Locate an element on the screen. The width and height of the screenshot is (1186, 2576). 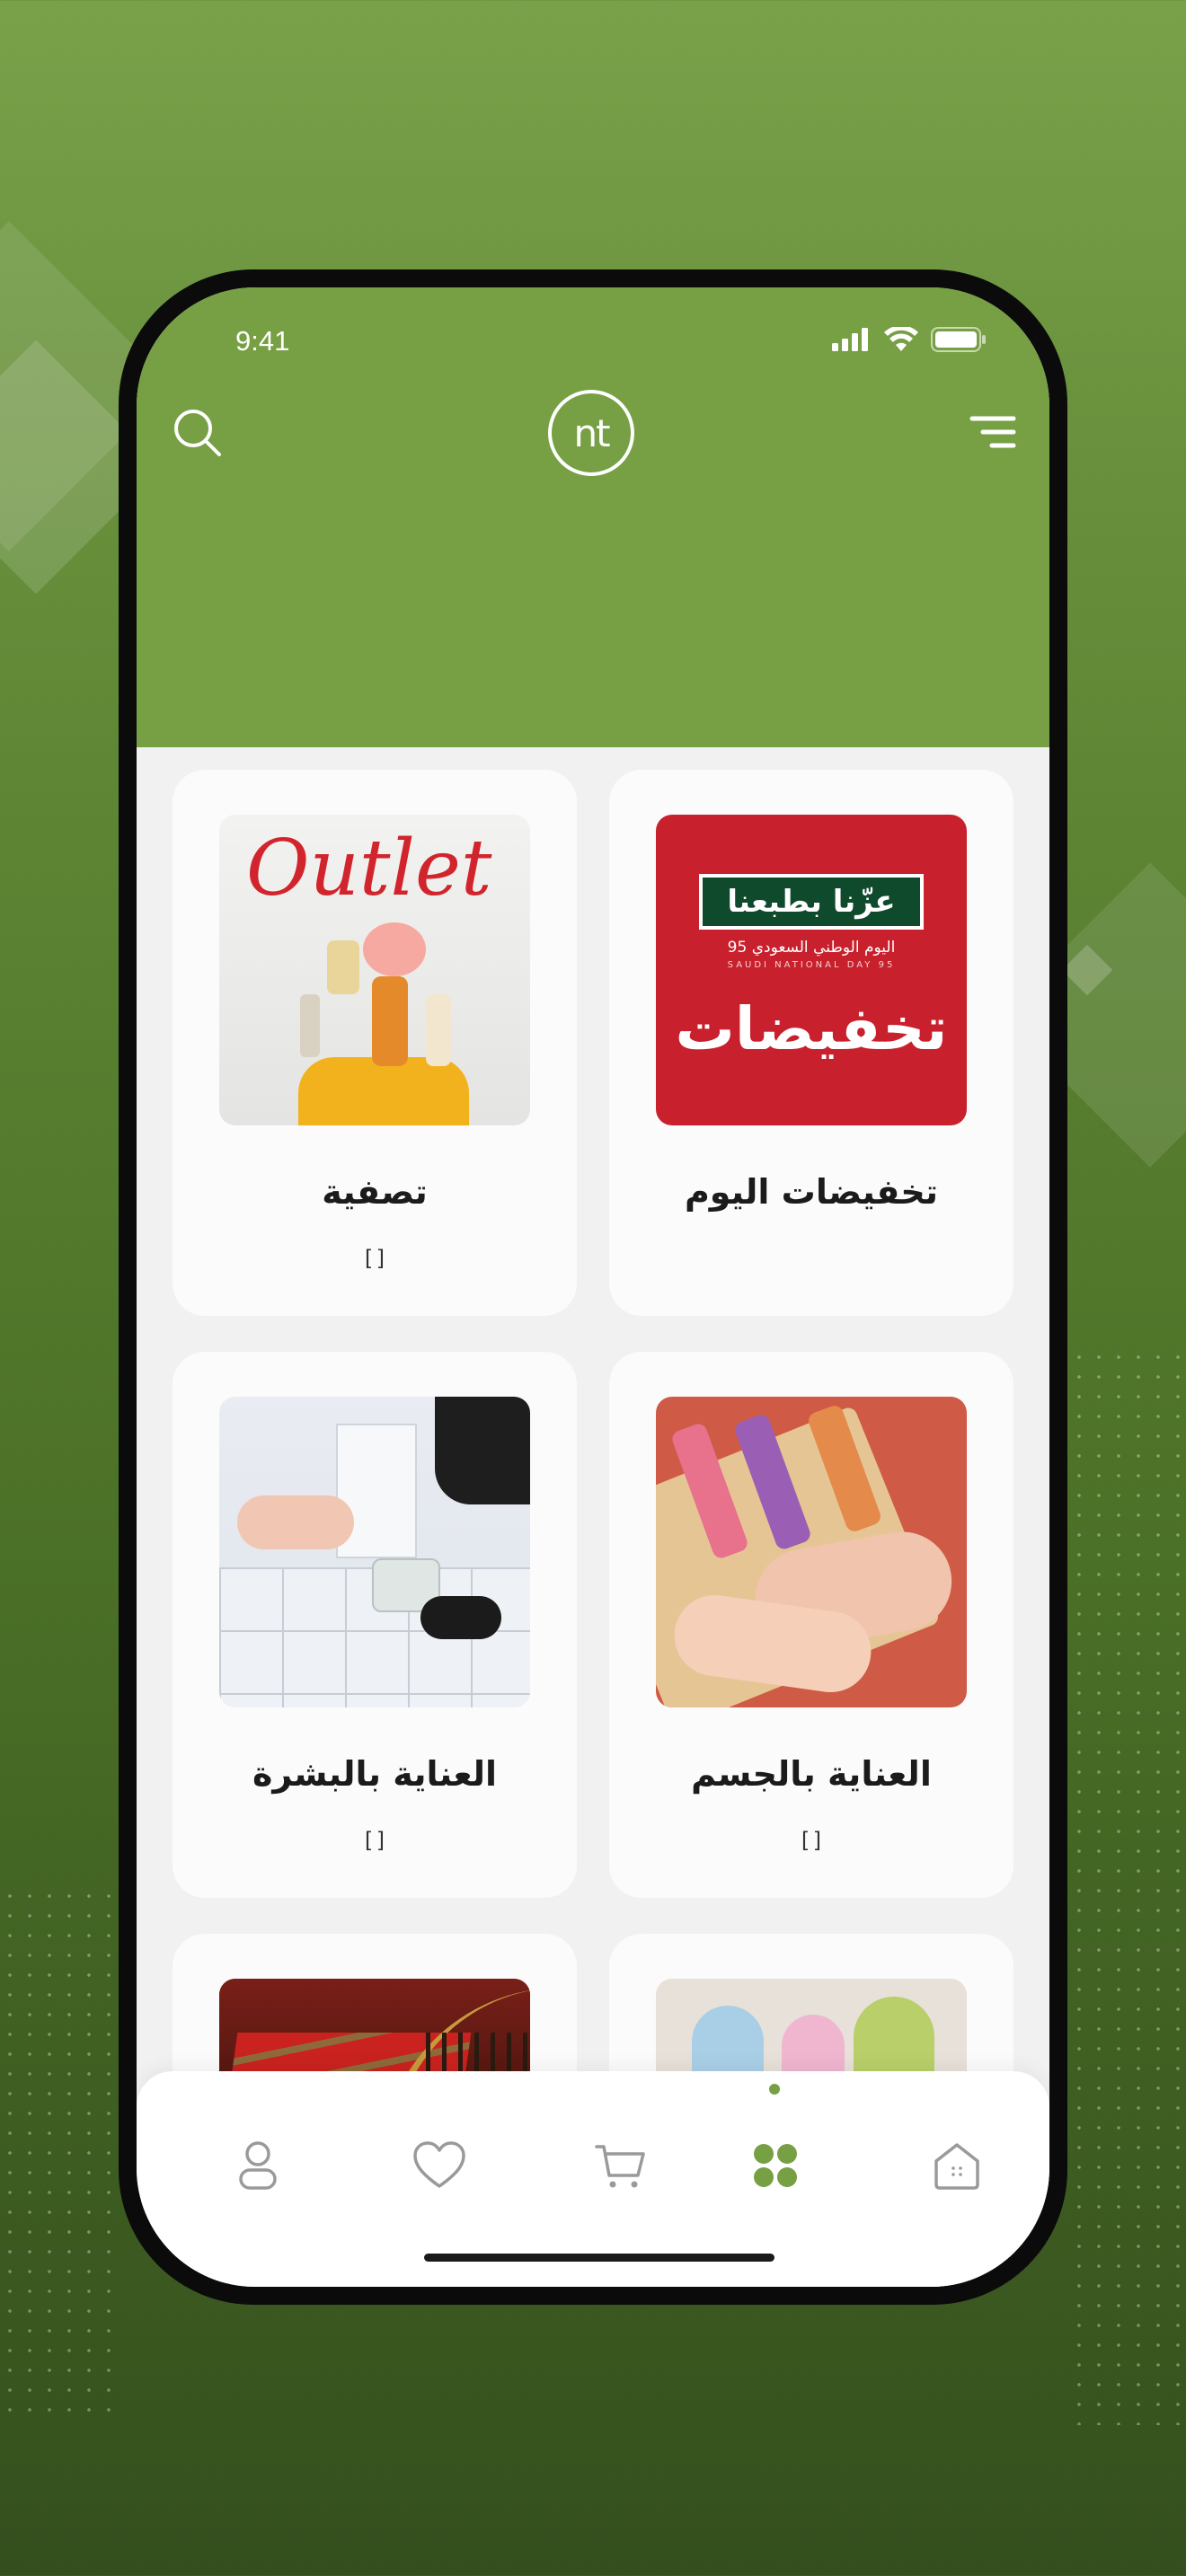
category-card-body-care: العناية بالجسم [] is located at coordinates (811, 1625).